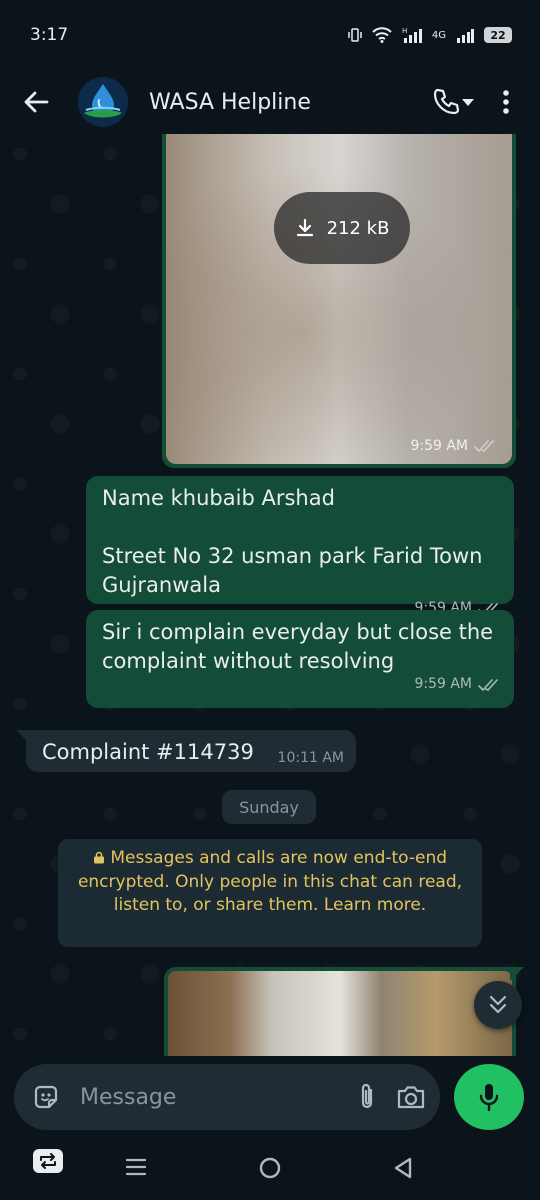  I want to click on contact-name: WASA Helpline, so click(286, 102).